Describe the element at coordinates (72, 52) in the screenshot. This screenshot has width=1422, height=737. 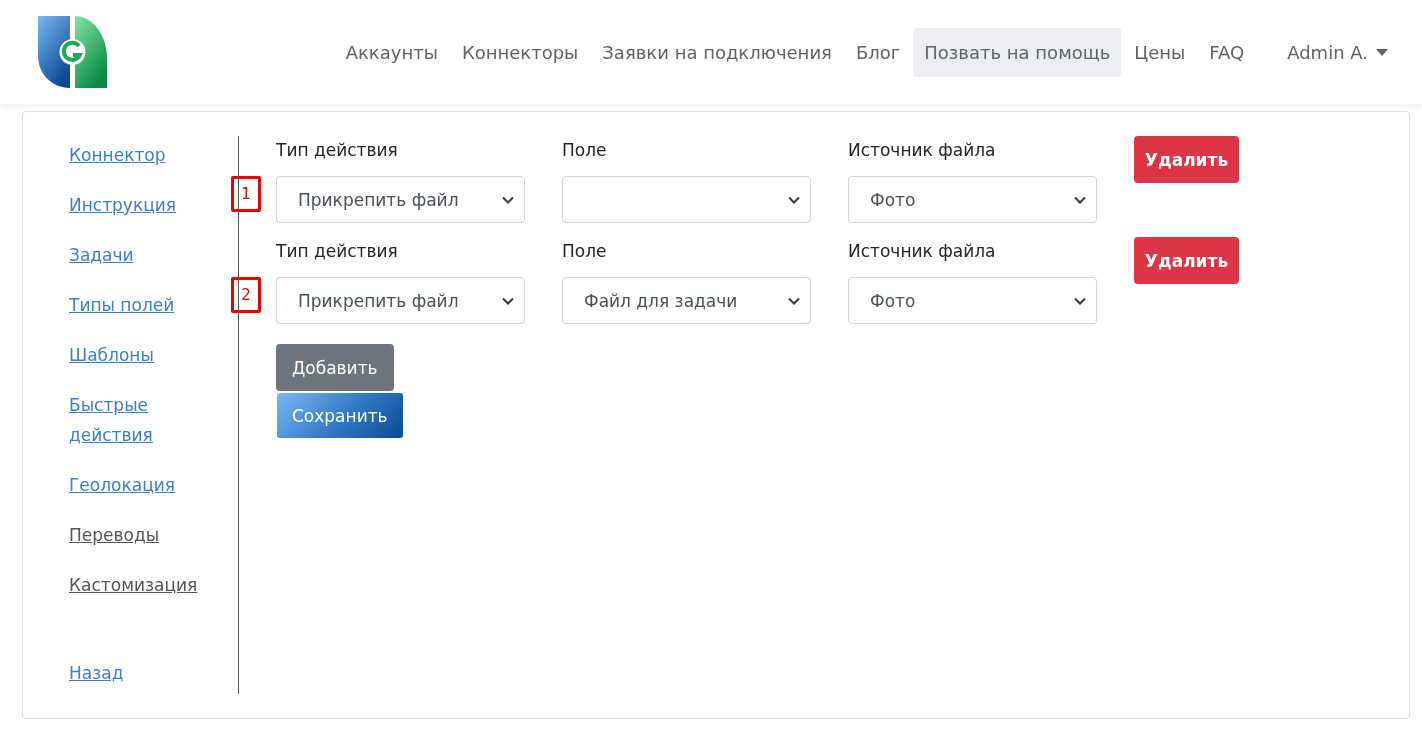
I see `logo-icon` at that location.